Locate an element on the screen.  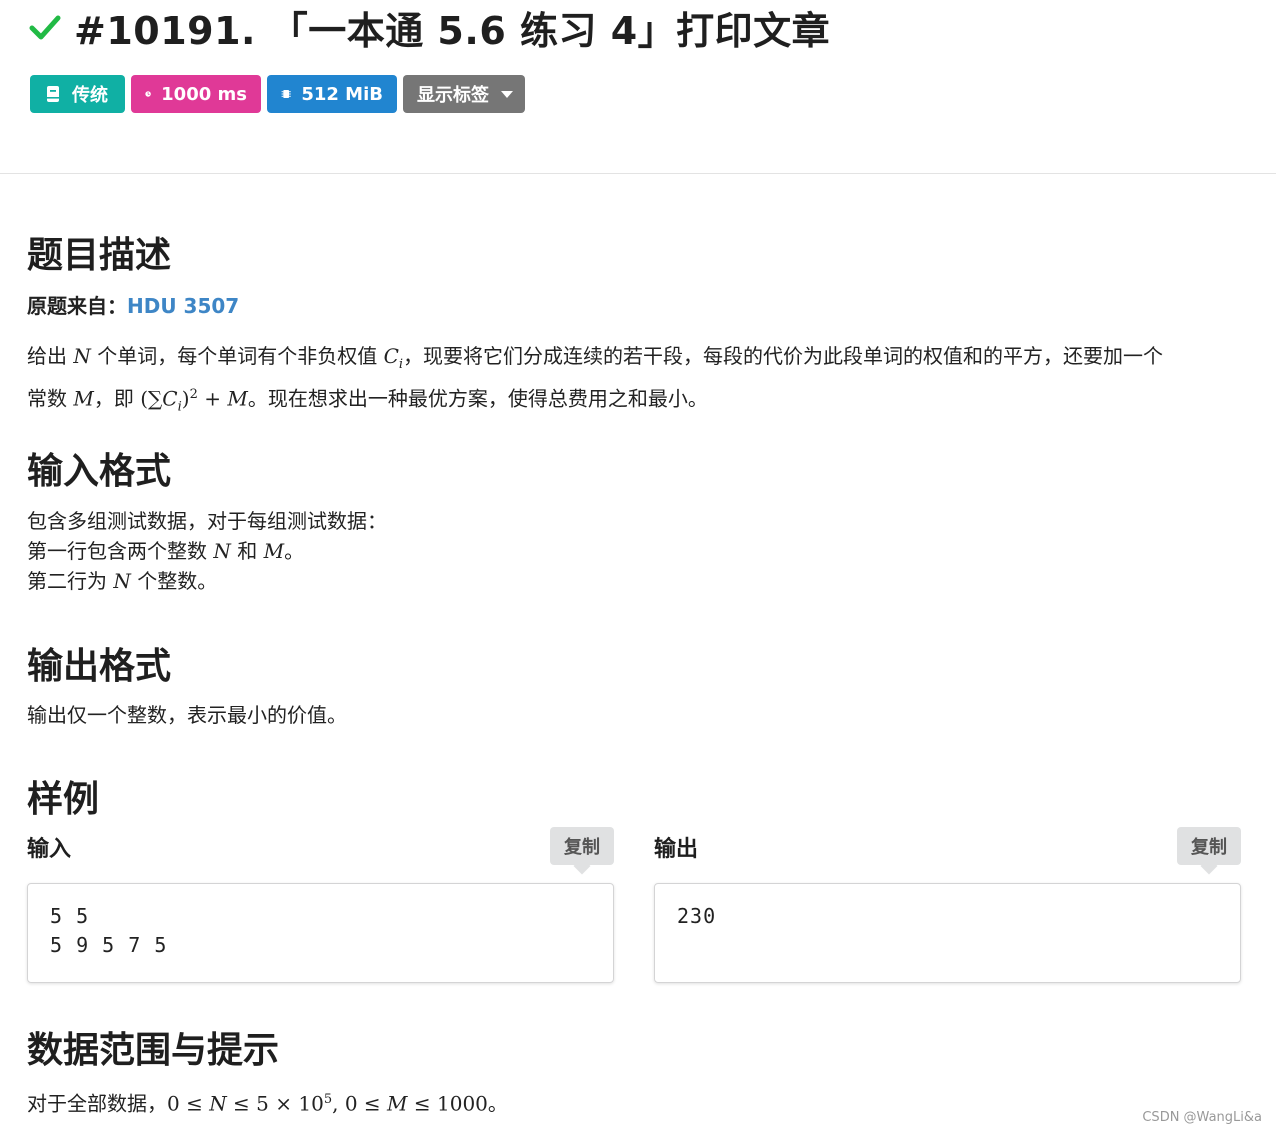
input-line-1: 包含多组测试数据，对于每组测试数据： is located at coordinates (207, 521).